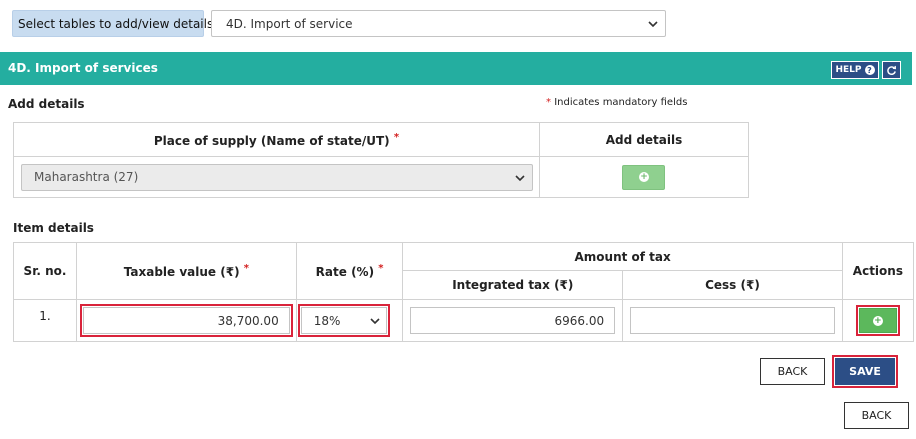 The height and width of the screenshot is (439, 916). I want to click on sr-no-cell: 1., so click(45, 320).